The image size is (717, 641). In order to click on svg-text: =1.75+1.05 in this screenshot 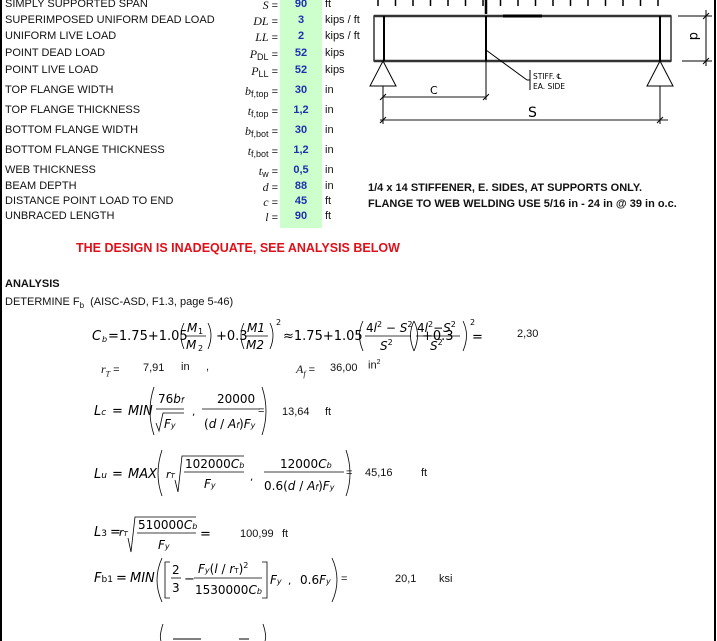, I will do `click(148, 336)`.